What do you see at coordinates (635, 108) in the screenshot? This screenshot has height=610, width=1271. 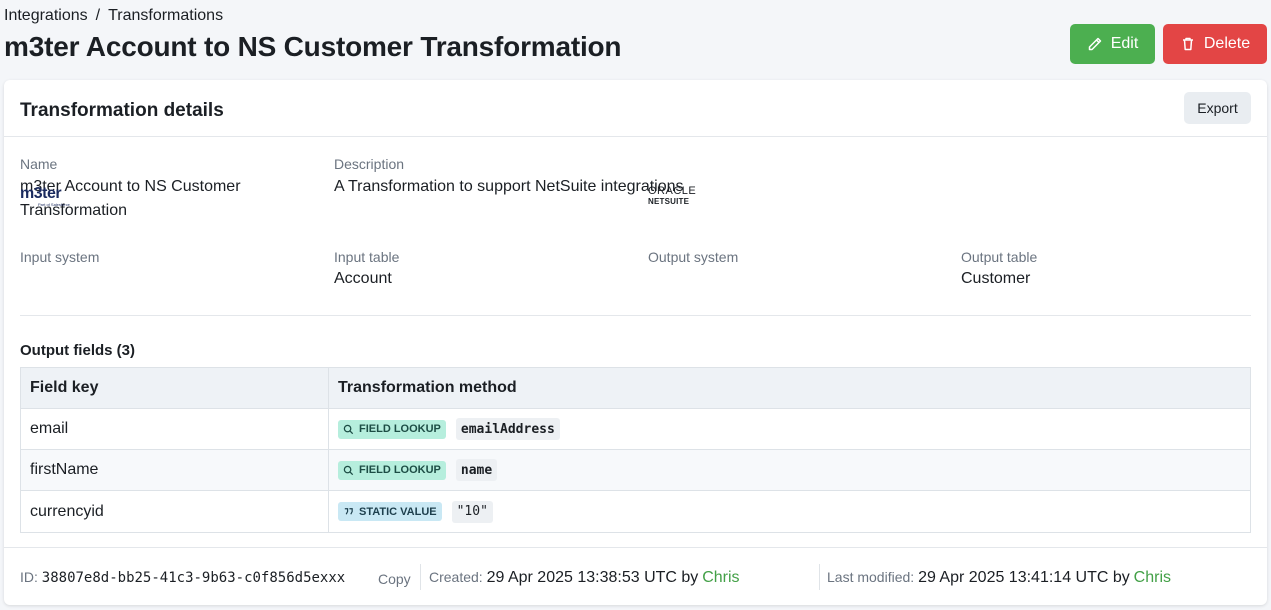 I see `card-header: Transformation details Export` at bounding box center [635, 108].